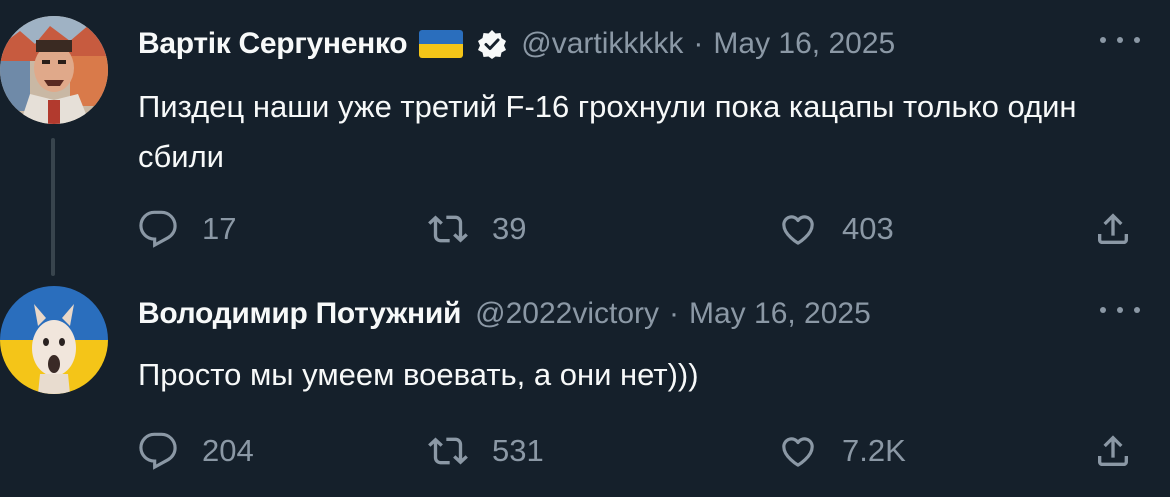 This screenshot has height=497, width=1170. Describe the element at coordinates (567, 314) in the screenshot. I see `author-handle: @2022victory` at that location.